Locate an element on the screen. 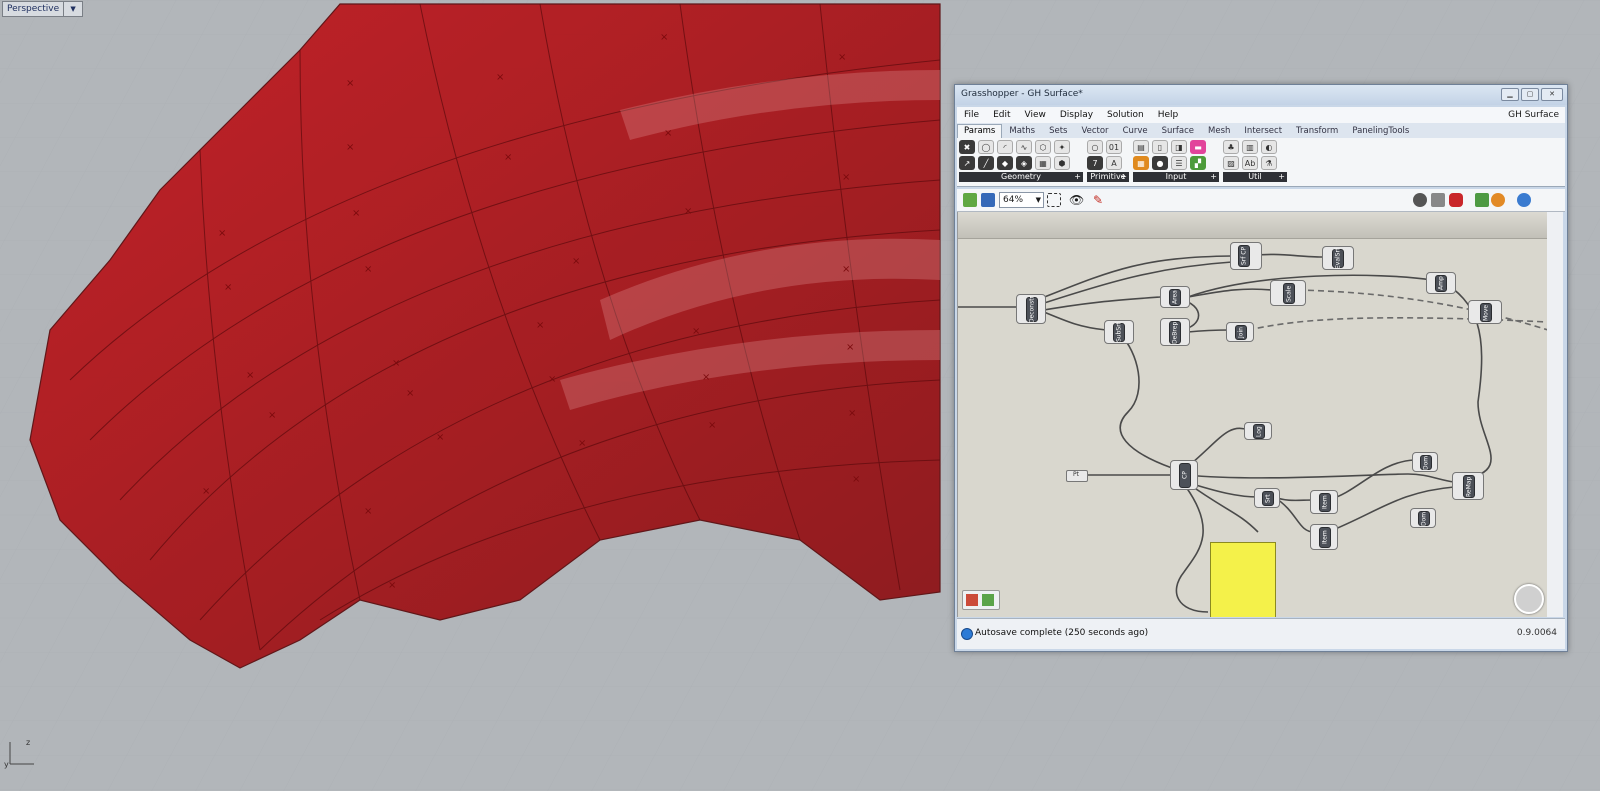  menu-solution: Solution is located at coordinates (1125, 115).